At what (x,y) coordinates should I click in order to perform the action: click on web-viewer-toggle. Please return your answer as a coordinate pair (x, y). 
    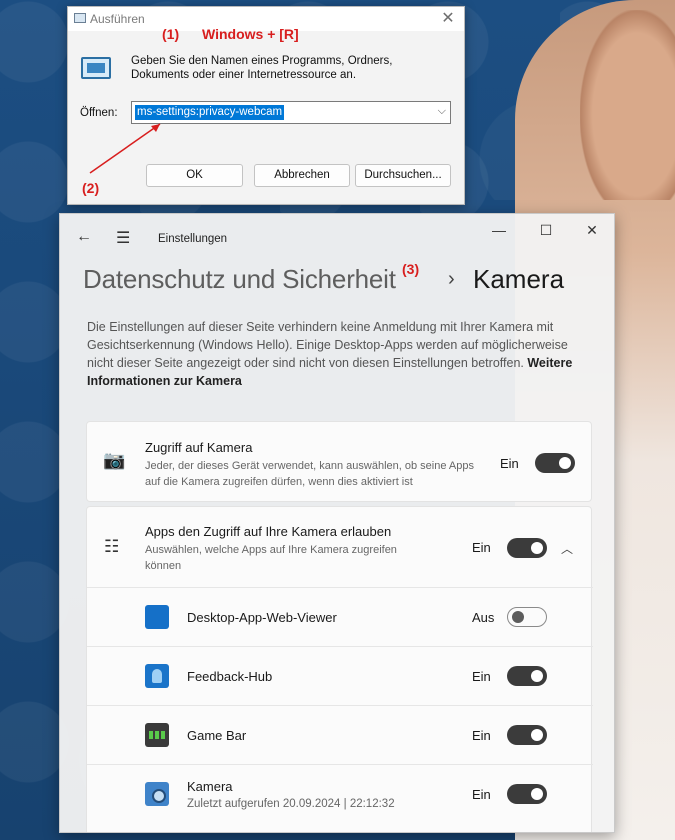
    Looking at the image, I should click on (527, 617).